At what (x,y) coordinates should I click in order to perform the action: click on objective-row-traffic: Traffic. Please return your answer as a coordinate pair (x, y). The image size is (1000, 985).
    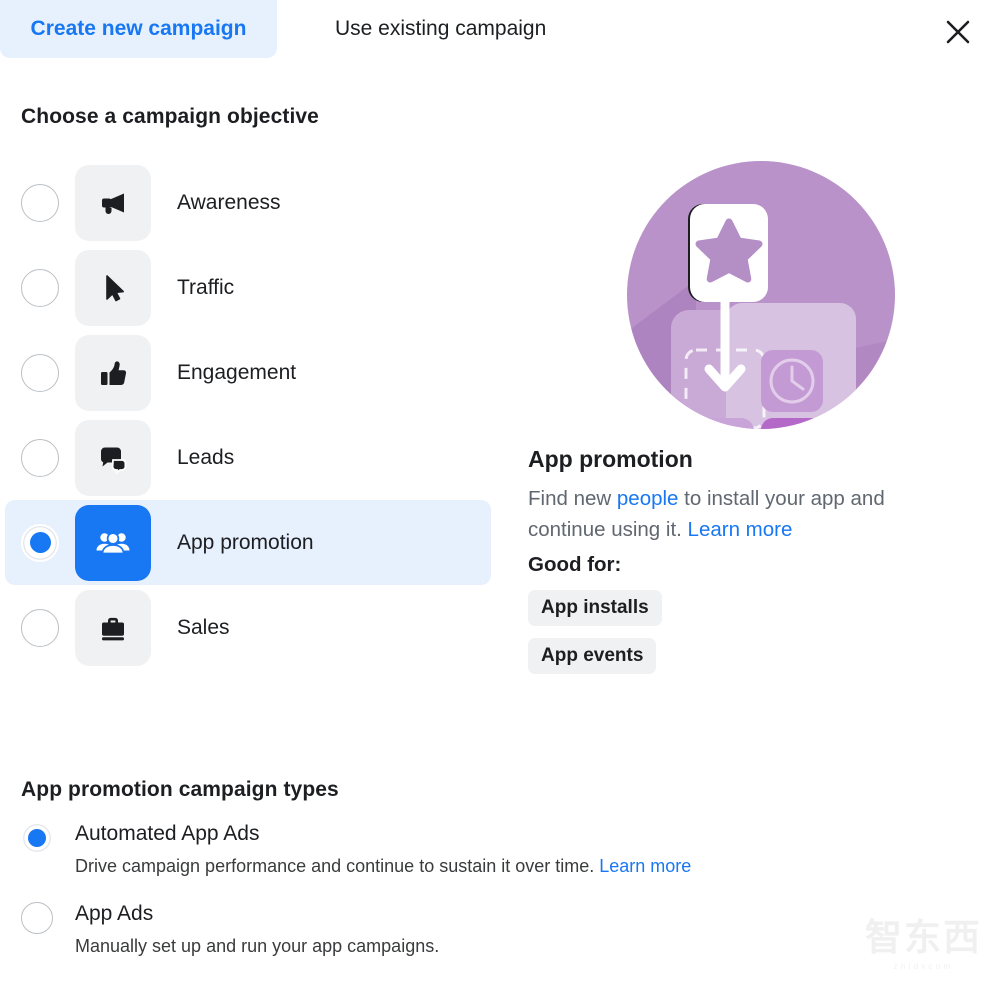
    Looking at the image, I should click on (248, 287).